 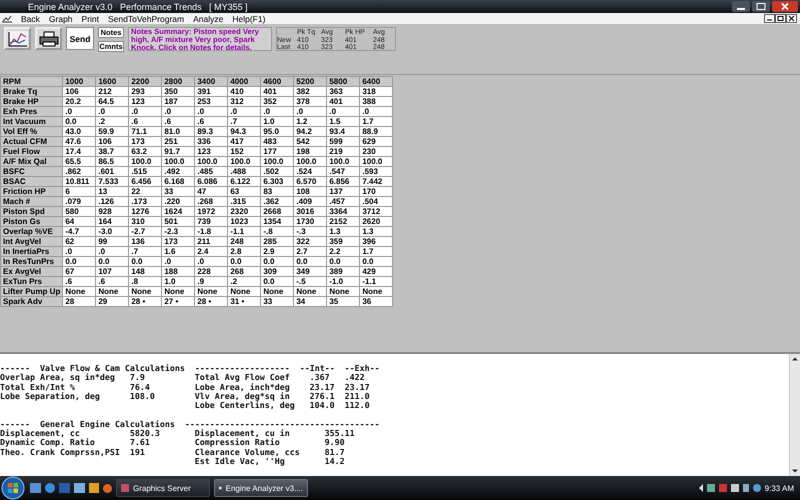 I want to click on row-label: Spark Adv, so click(x=31, y=301).